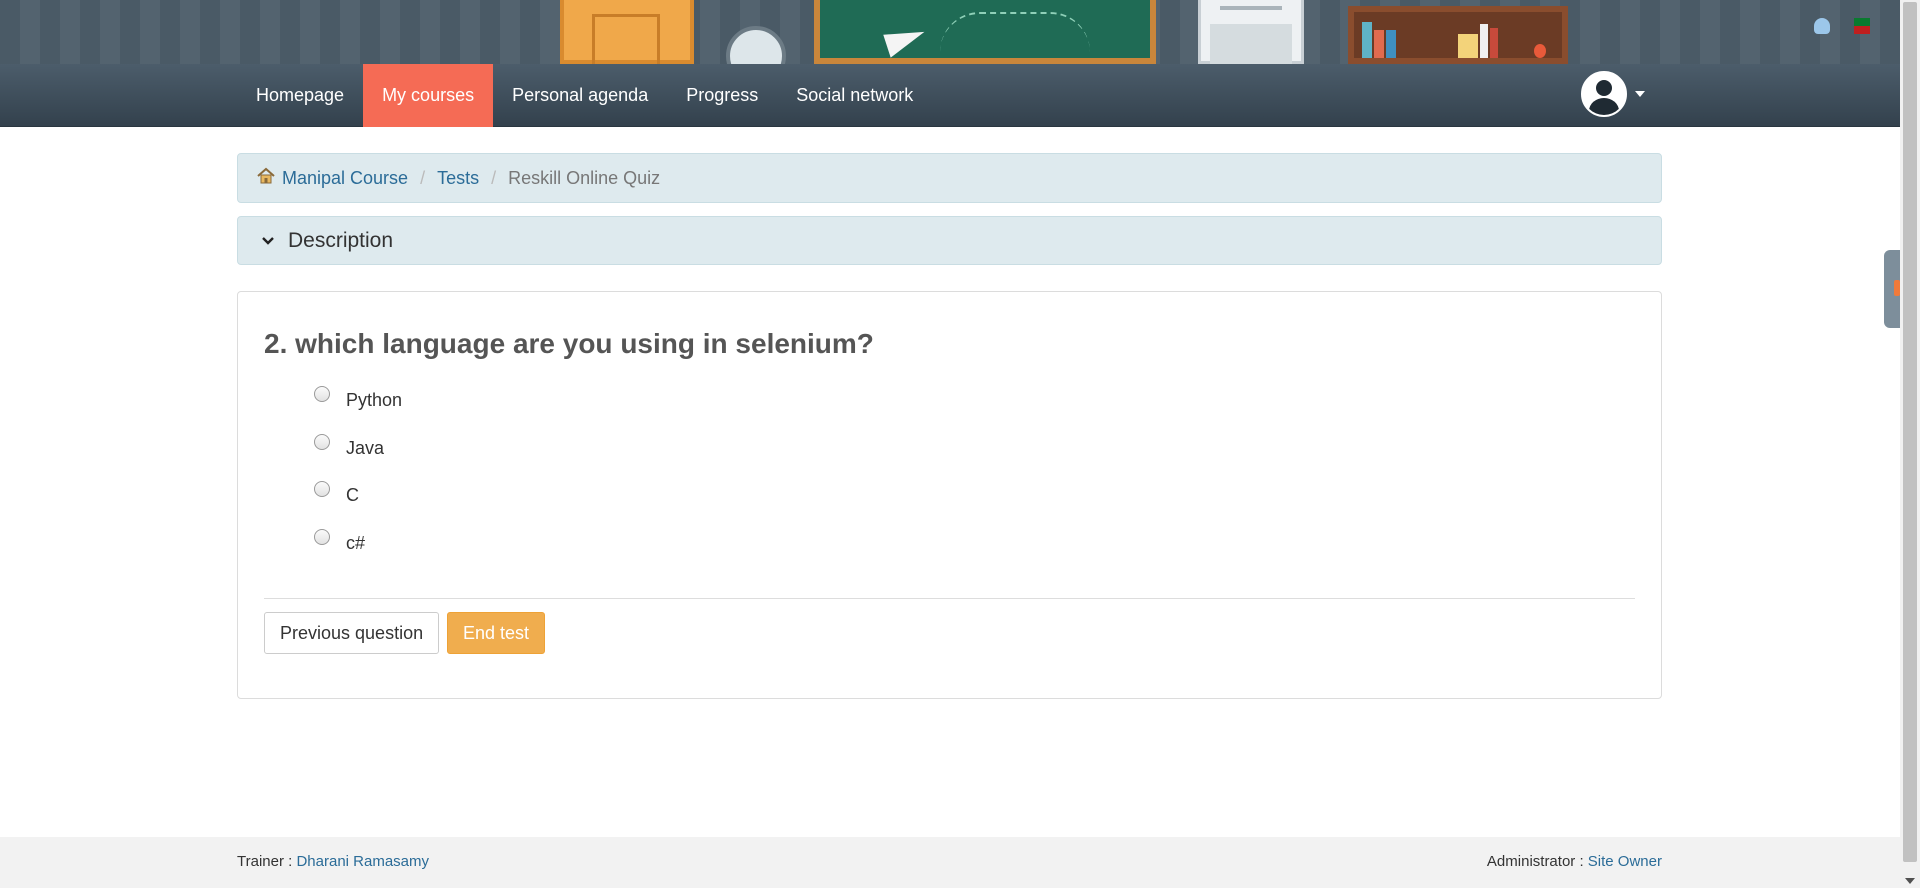 The height and width of the screenshot is (888, 1920). I want to click on footer-admin: Administrator : Site Owner, so click(1574, 861).